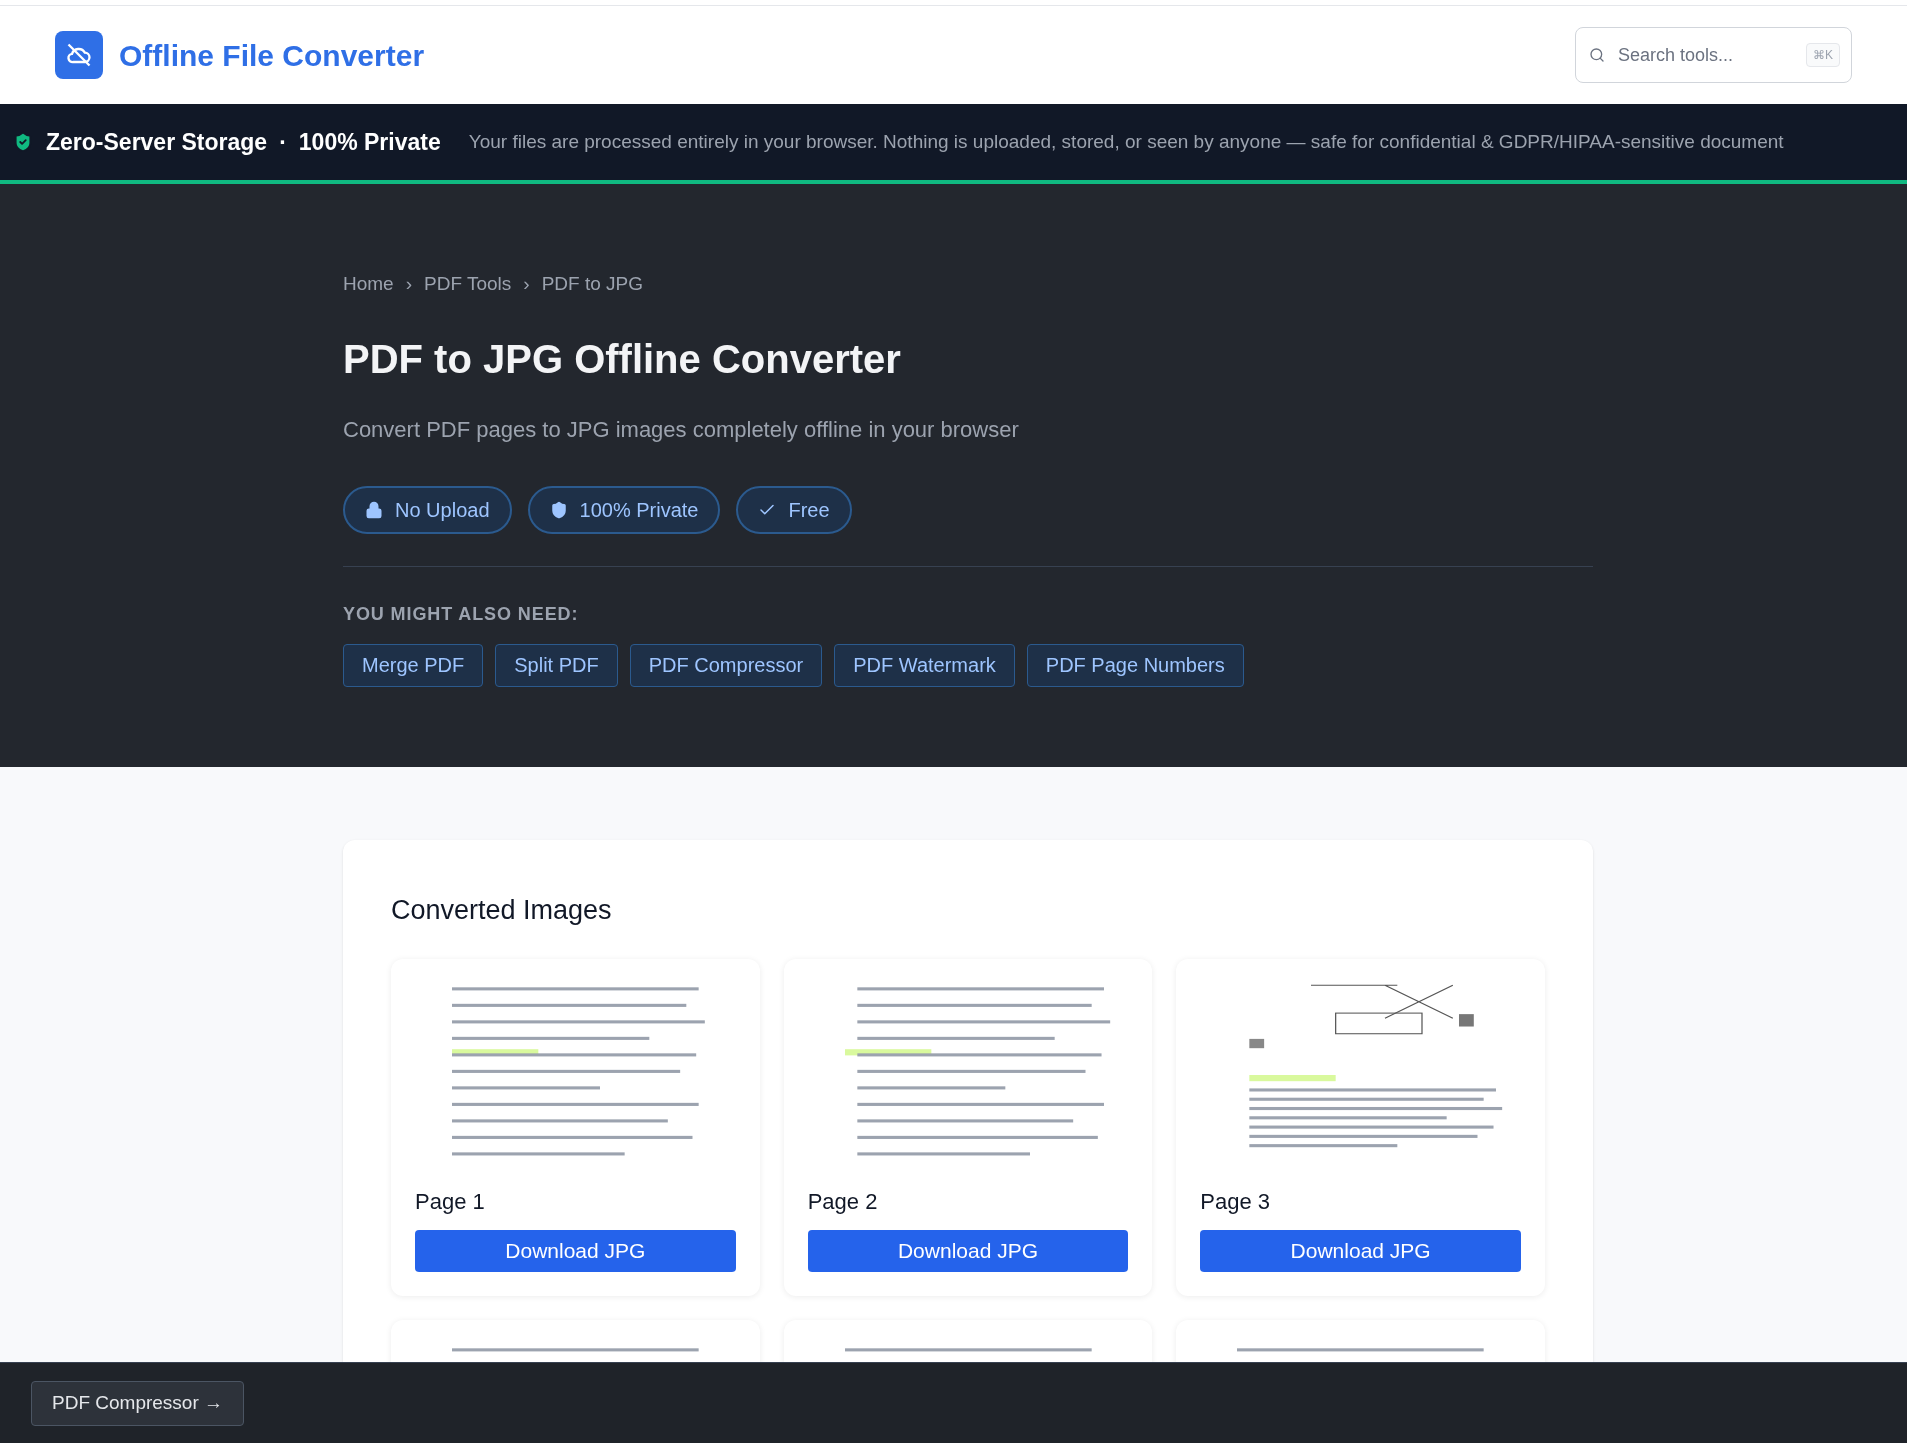 The height and width of the screenshot is (1443, 1907). Describe the element at coordinates (79, 55) in the screenshot. I see `logo-icon` at that location.